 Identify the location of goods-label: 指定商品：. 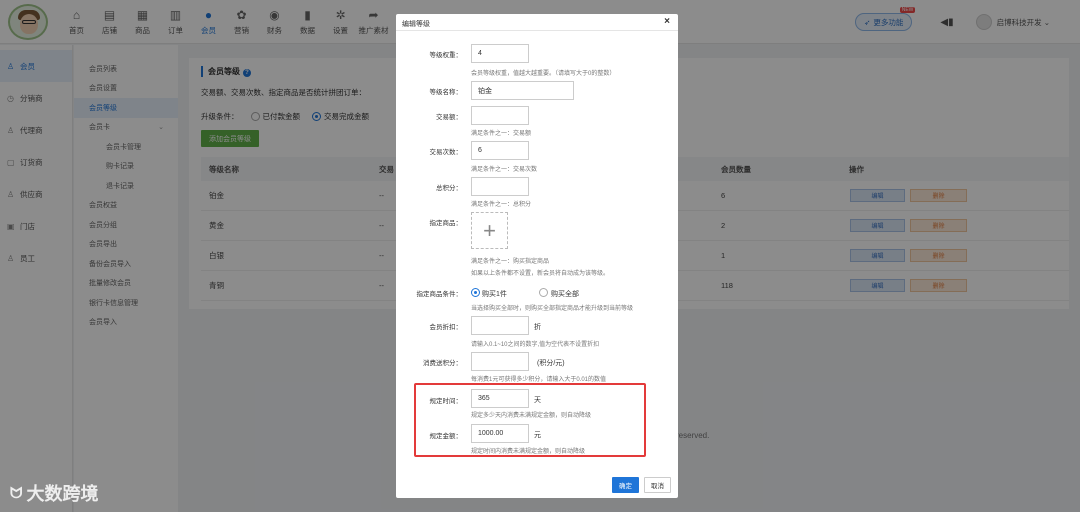
(446, 223).